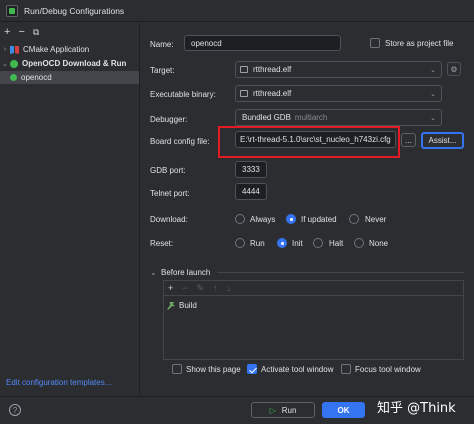 Image resolution: width=474 pixels, height=424 pixels. What do you see at coordinates (297, 243) in the screenshot?
I see `reset-init-label: Init` at bounding box center [297, 243].